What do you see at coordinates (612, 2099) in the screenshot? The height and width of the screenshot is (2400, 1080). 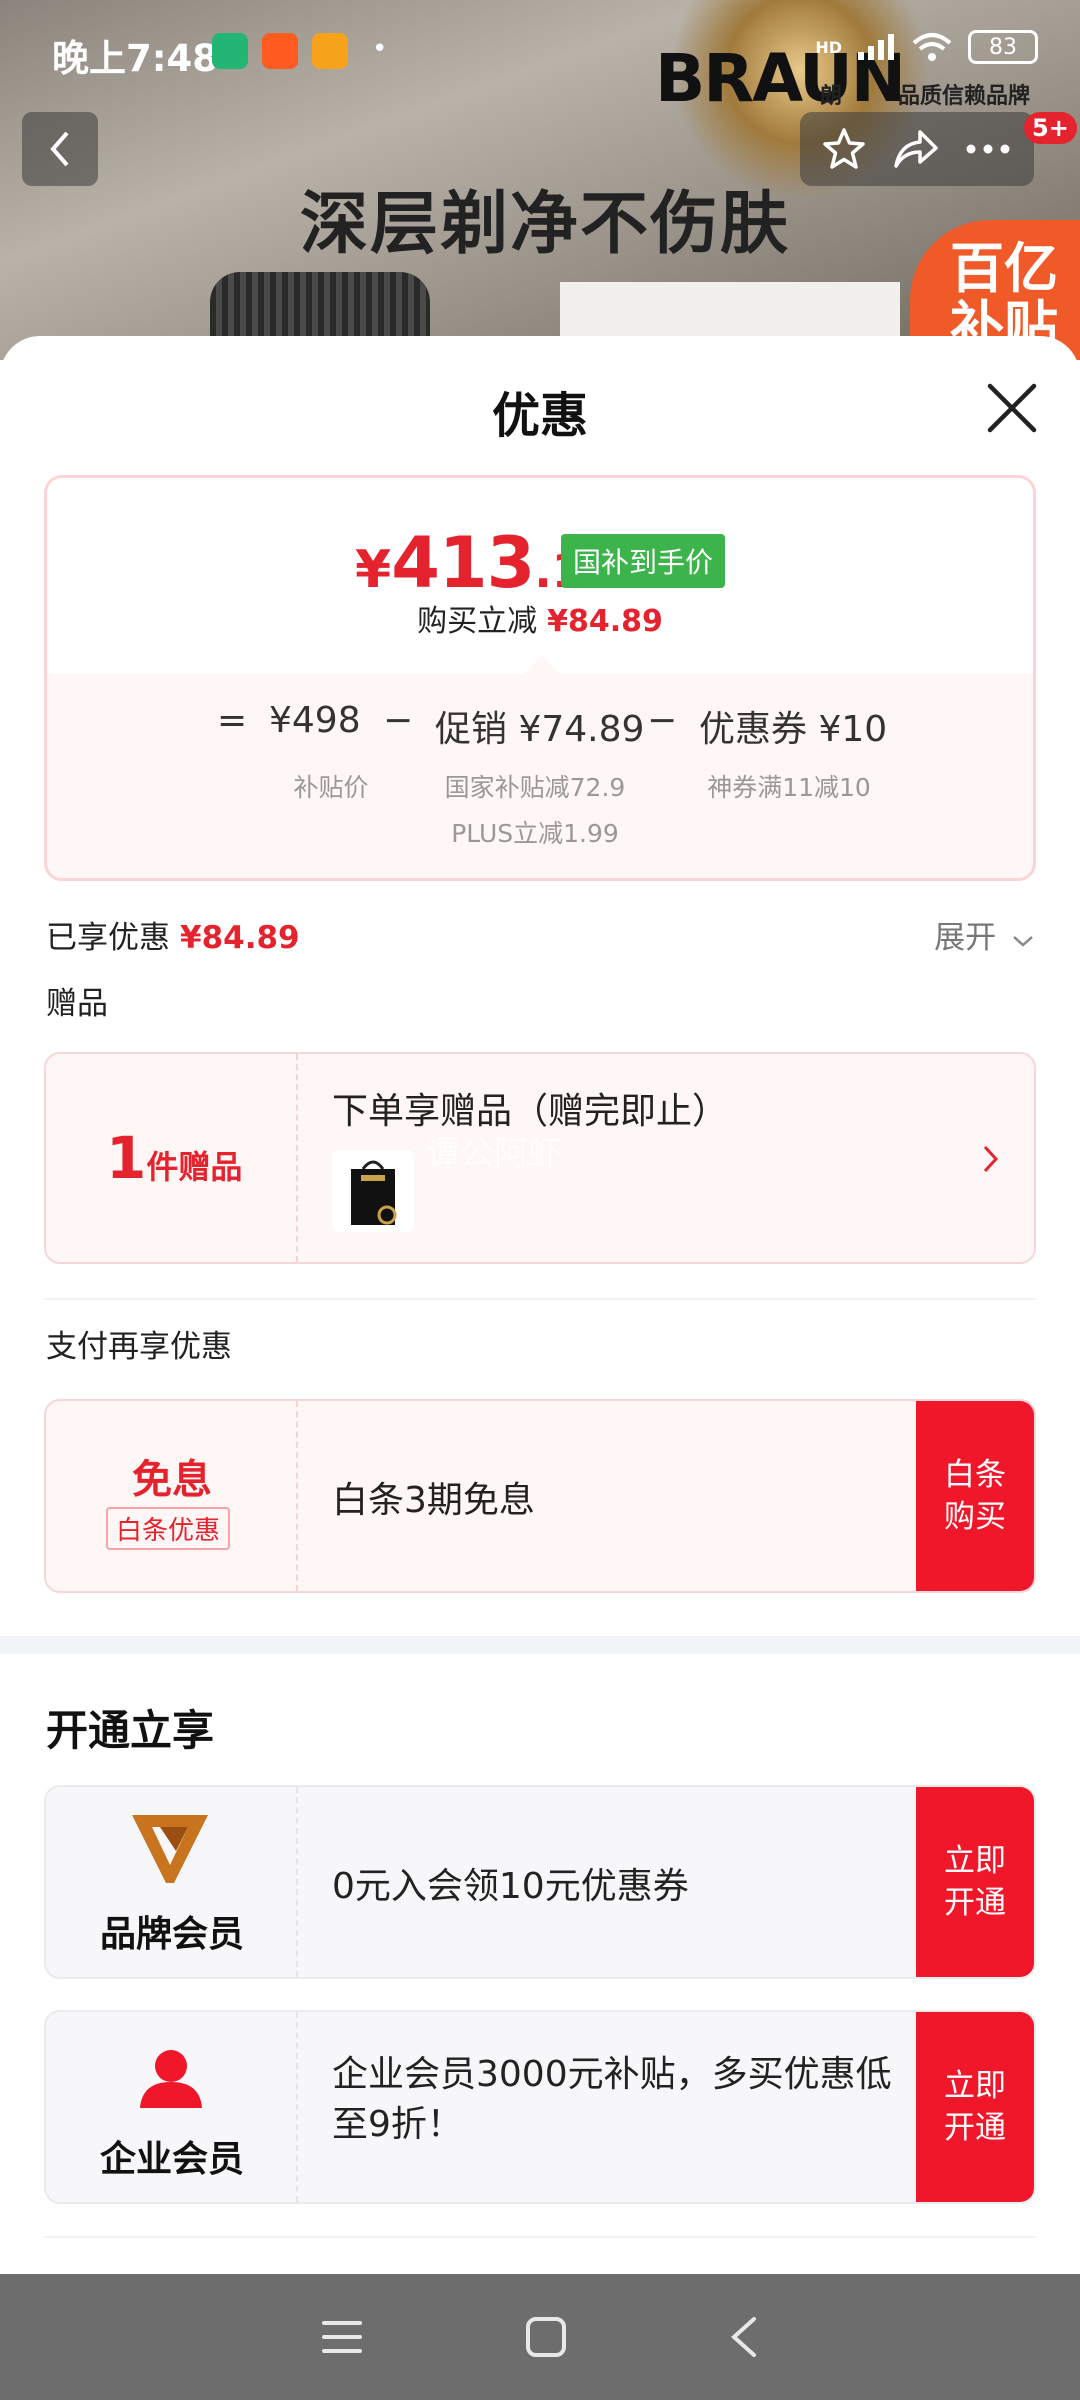 I see `enterprise-member-text: 企业会员3000元补贴，多买优惠低至9折！` at bounding box center [612, 2099].